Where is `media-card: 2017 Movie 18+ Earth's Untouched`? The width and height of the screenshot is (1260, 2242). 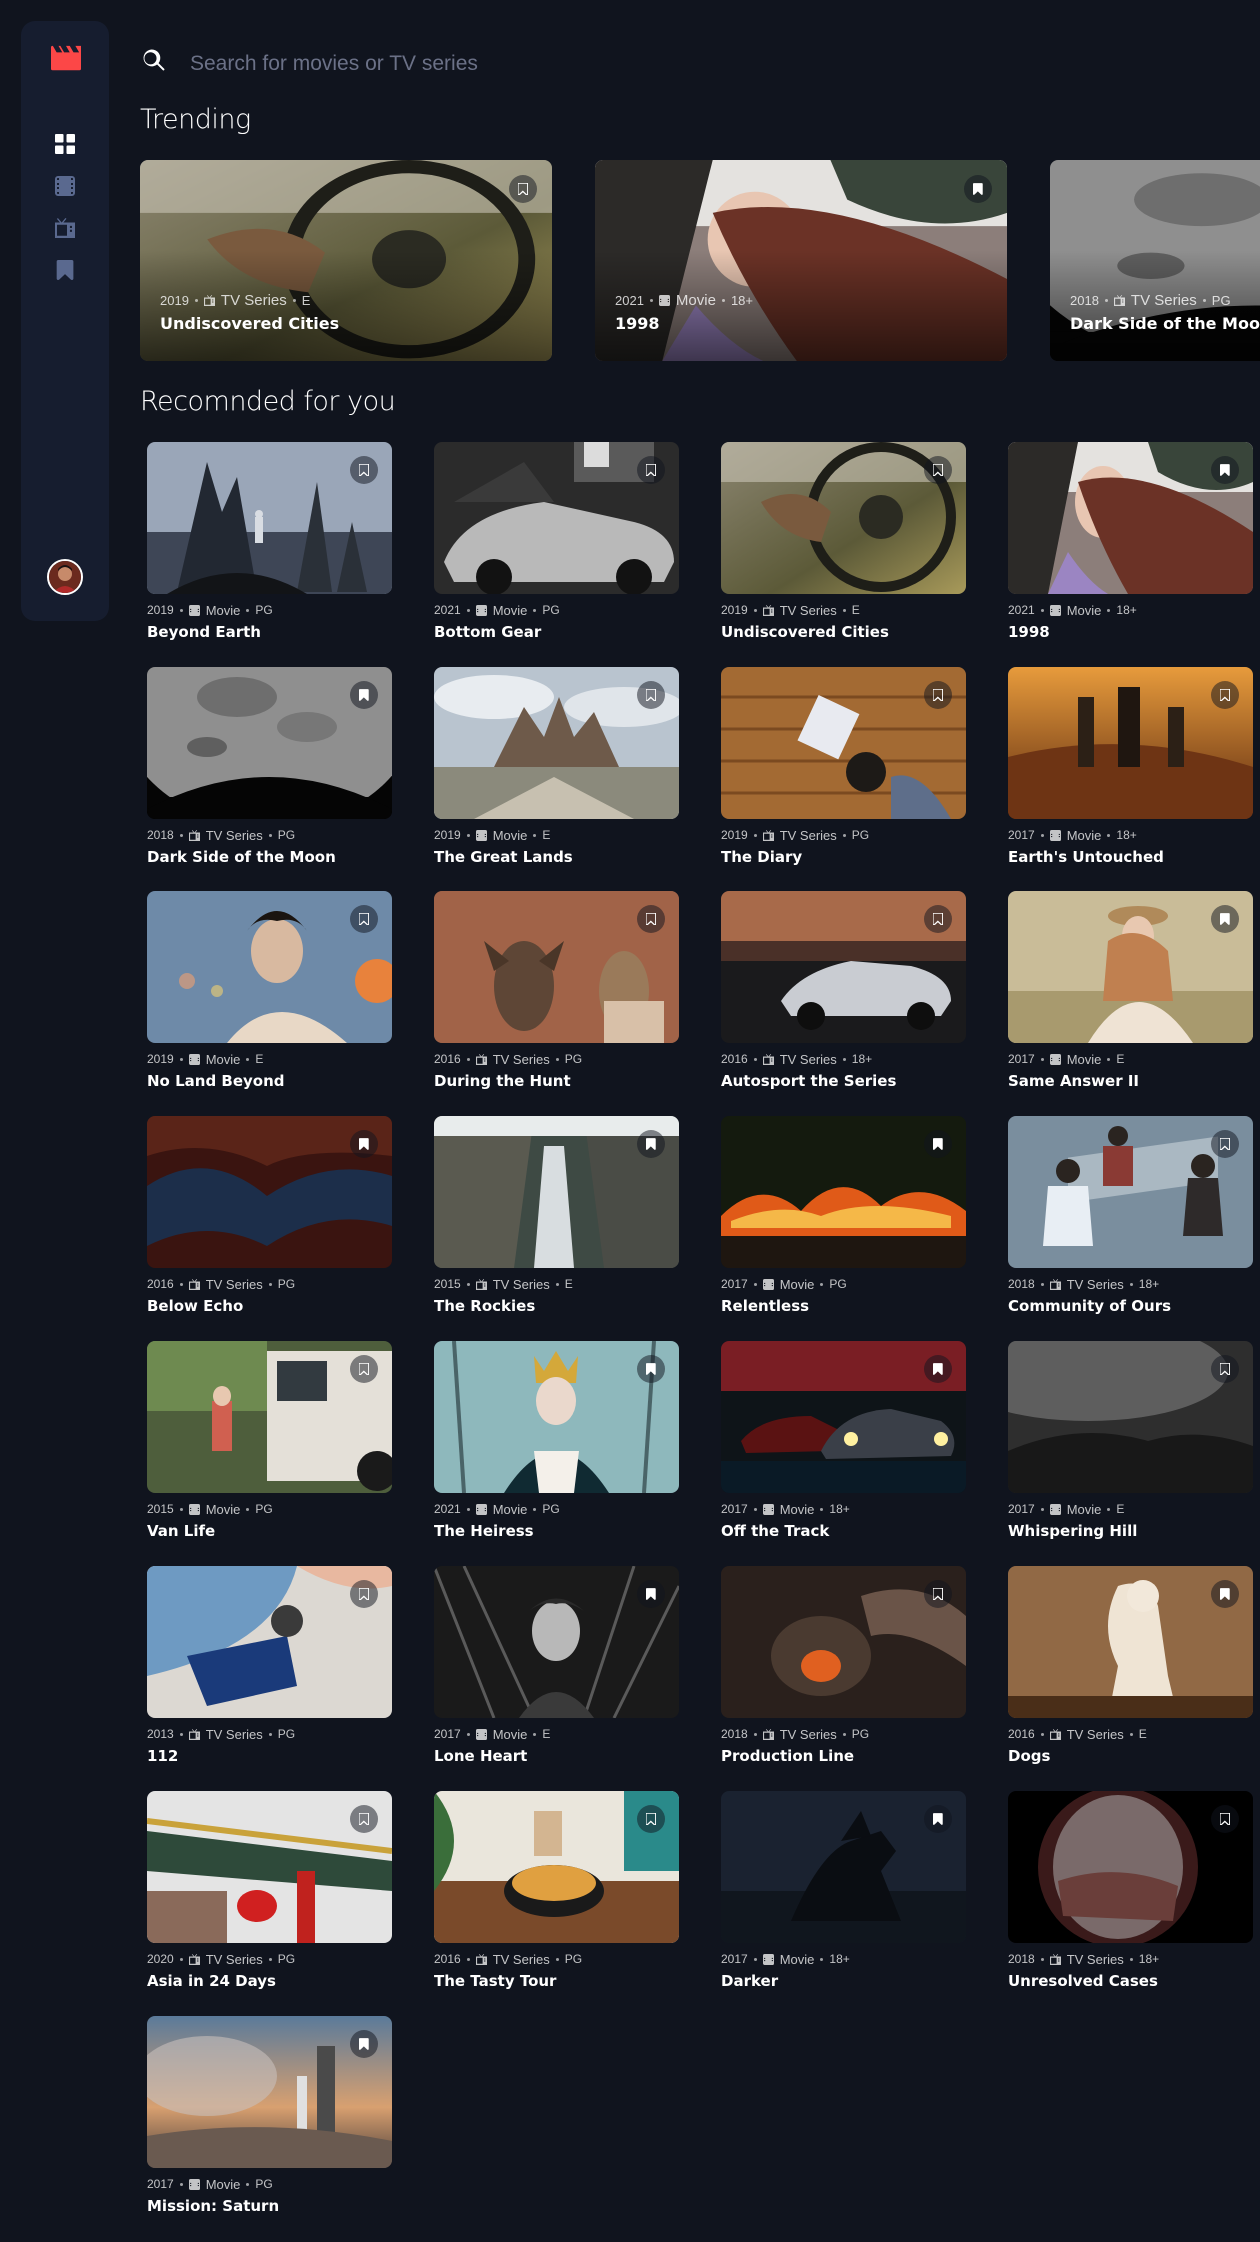 media-card: 2017 Movie 18+ Earth's Untouched is located at coordinates (1130, 766).